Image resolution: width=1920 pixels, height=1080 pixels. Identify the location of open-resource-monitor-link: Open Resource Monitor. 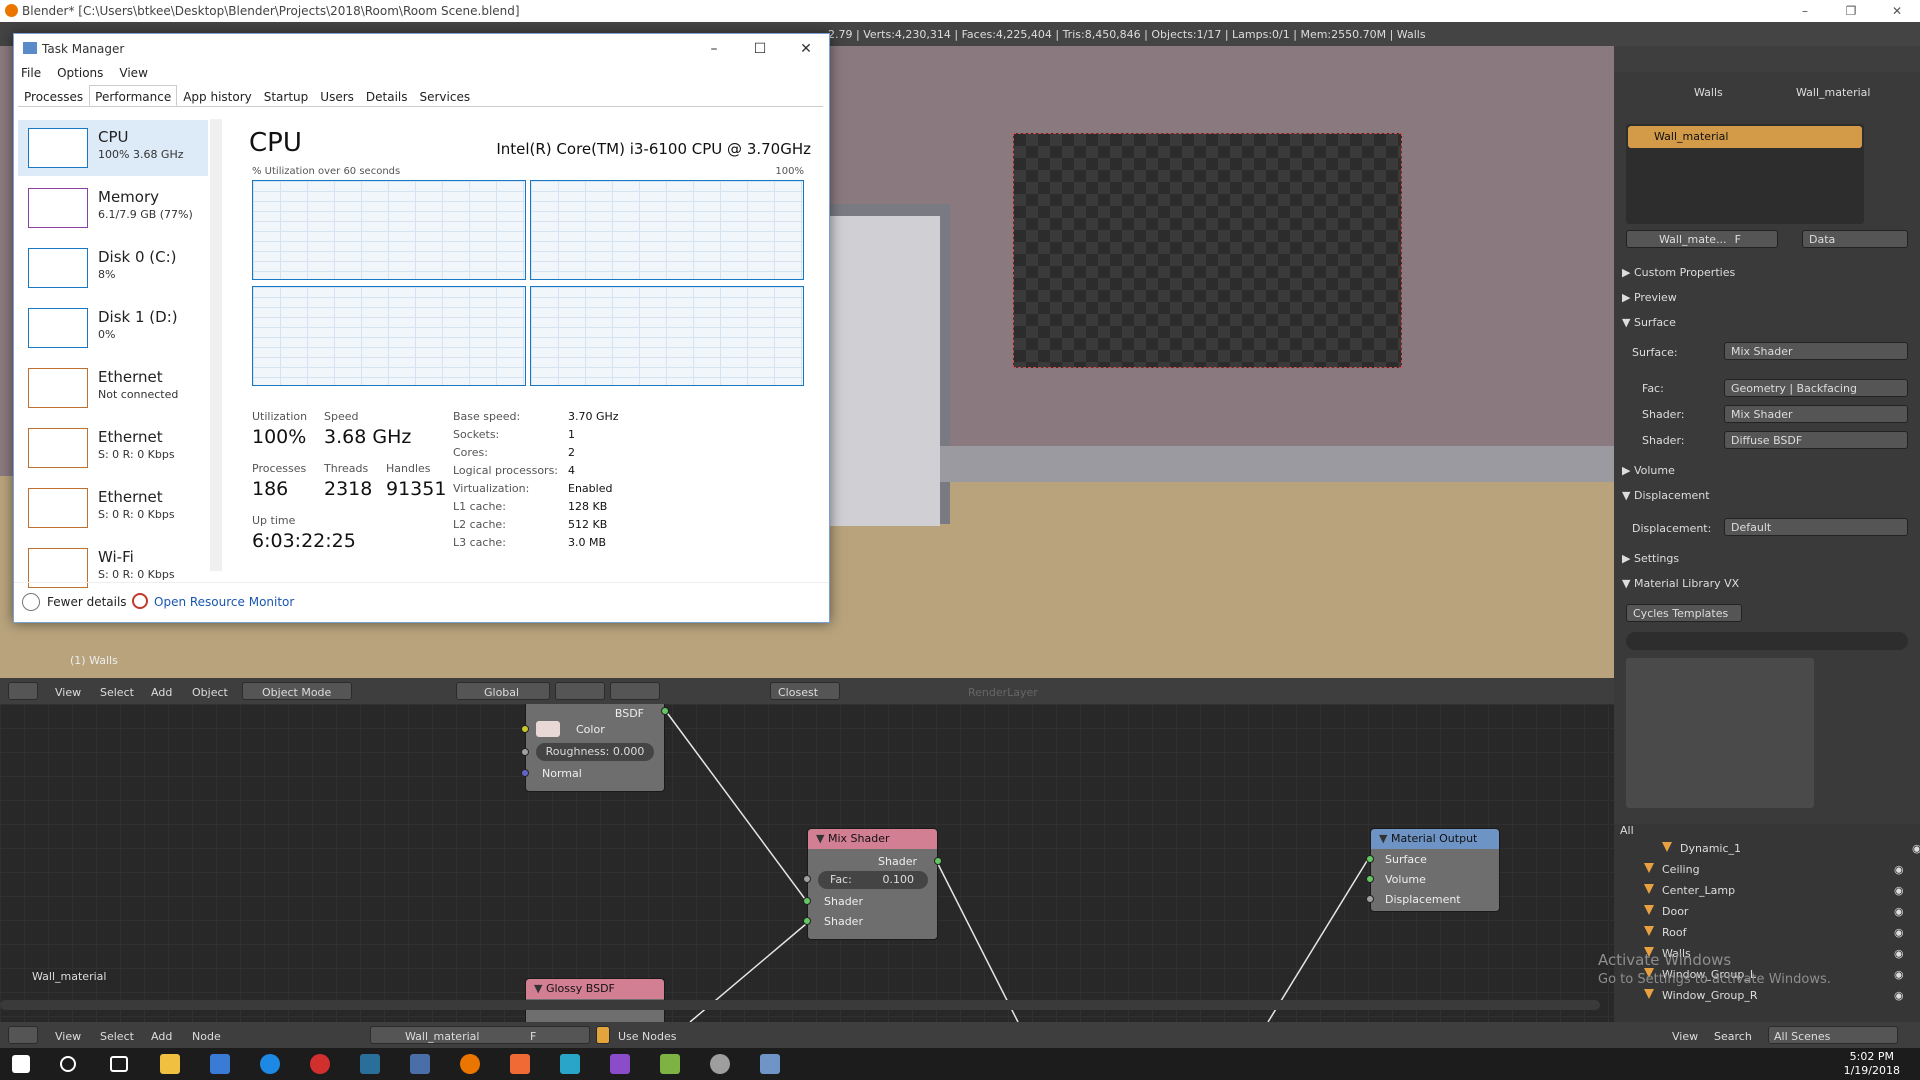
(224, 602).